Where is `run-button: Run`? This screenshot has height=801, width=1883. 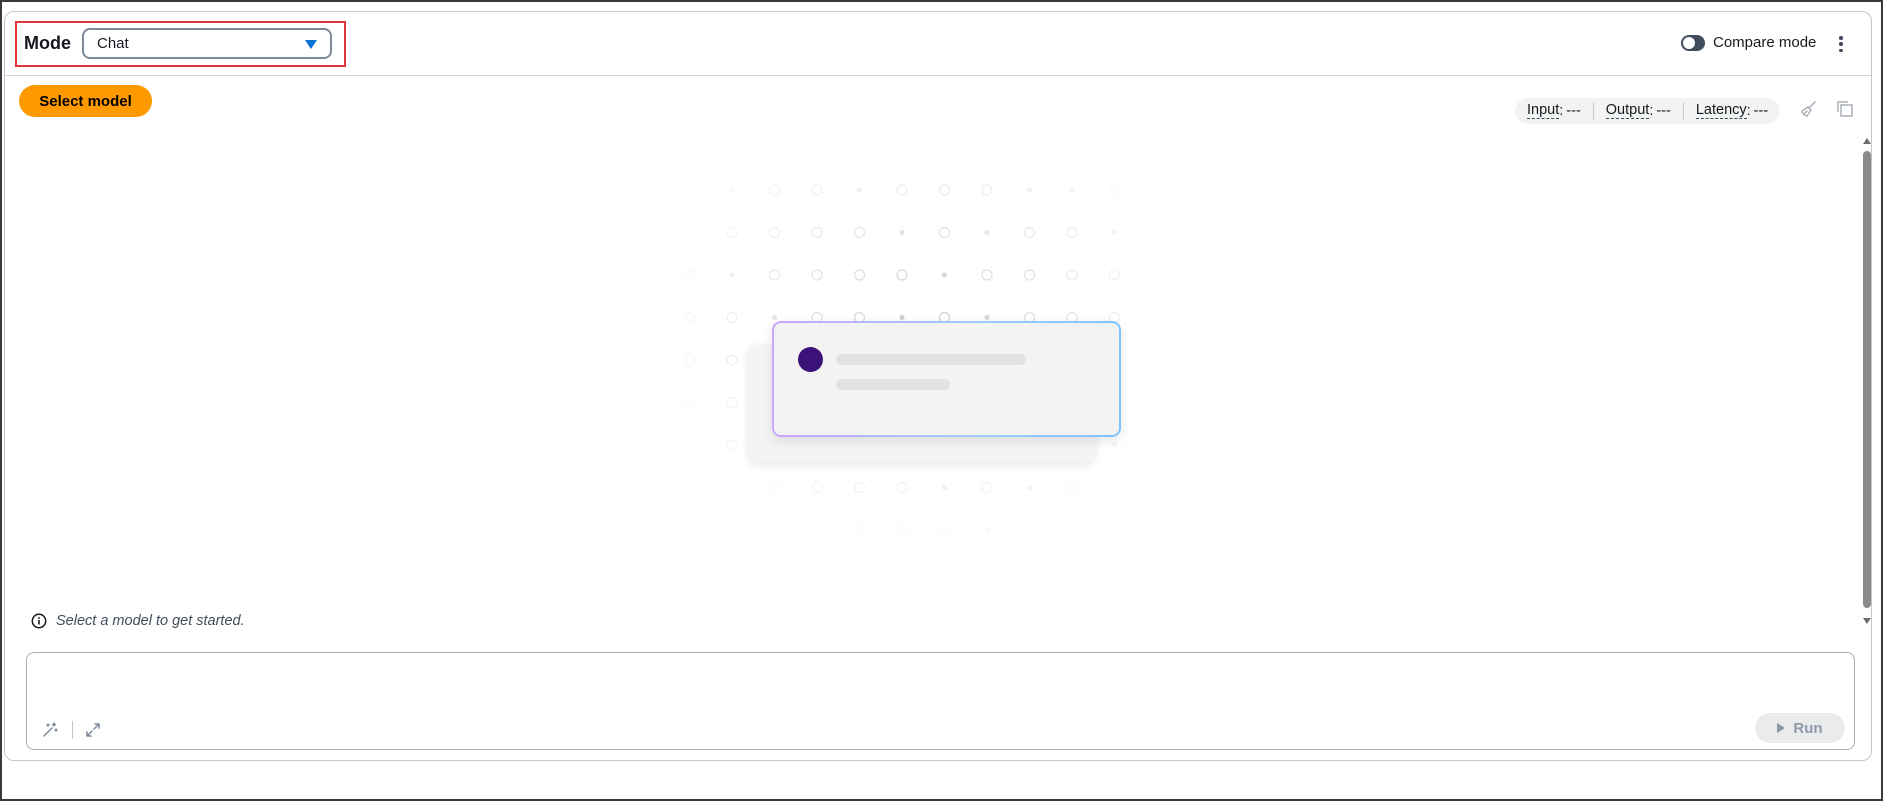
run-button: Run is located at coordinates (1800, 728).